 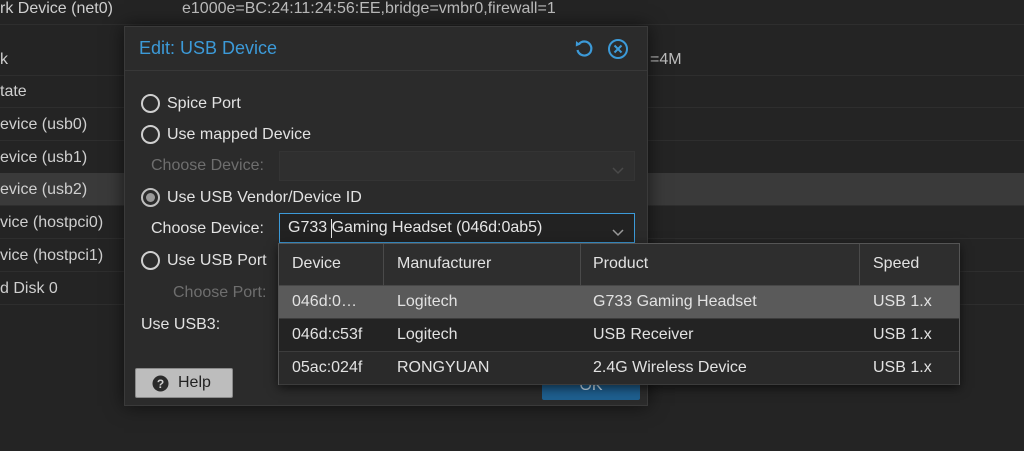 What do you see at coordinates (217, 260) in the screenshot?
I see `radio-label: Use USB Port` at bounding box center [217, 260].